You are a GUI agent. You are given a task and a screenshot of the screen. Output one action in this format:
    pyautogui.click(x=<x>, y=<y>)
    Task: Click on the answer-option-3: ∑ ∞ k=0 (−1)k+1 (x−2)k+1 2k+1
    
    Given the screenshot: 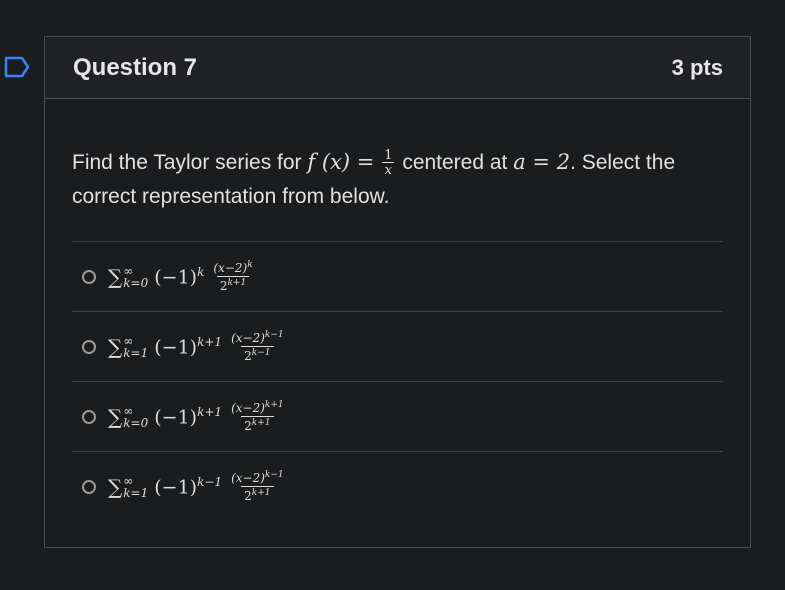 What is the action you would take?
    pyautogui.click(x=397, y=416)
    